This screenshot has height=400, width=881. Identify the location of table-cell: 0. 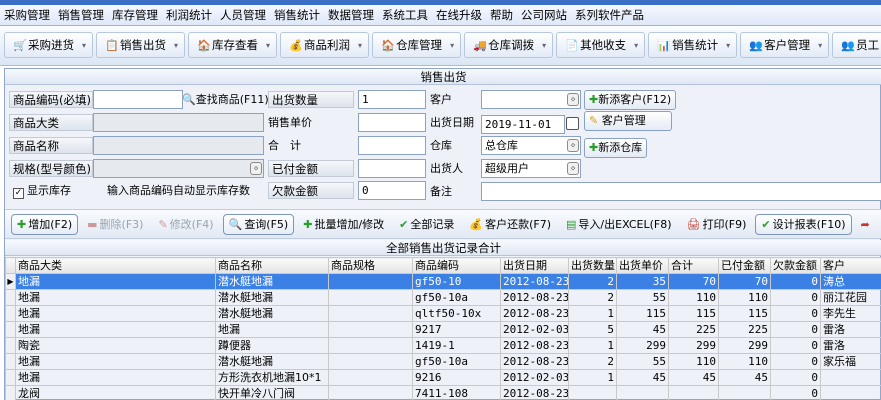
(795, 313).